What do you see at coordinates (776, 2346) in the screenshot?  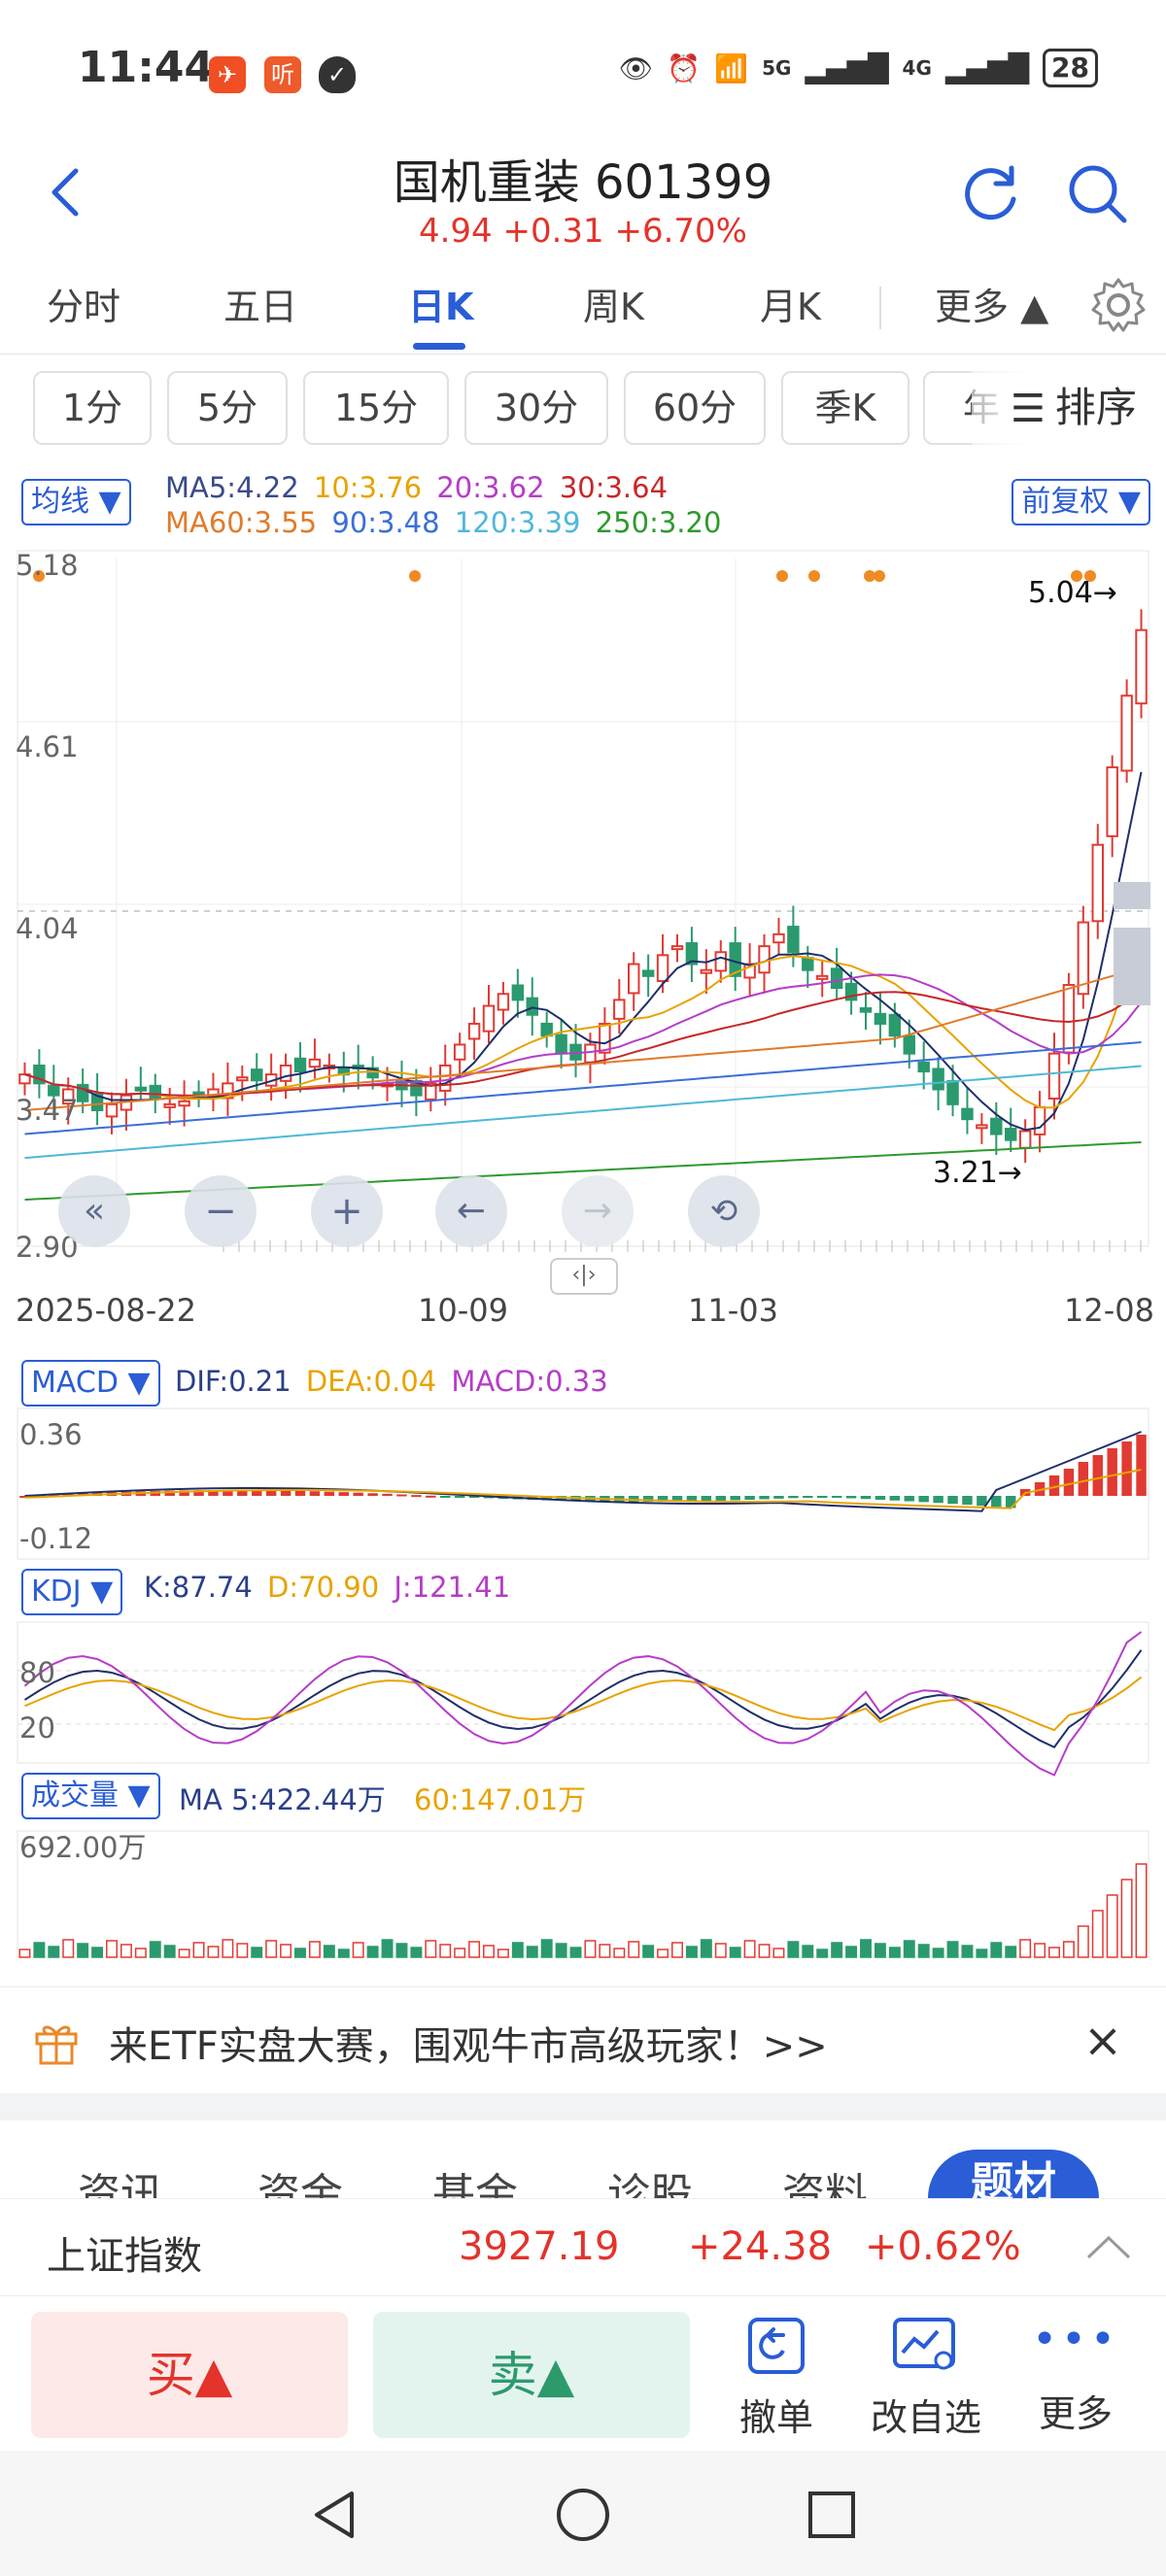 I see `cancel-order-icon` at bounding box center [776, 2346].